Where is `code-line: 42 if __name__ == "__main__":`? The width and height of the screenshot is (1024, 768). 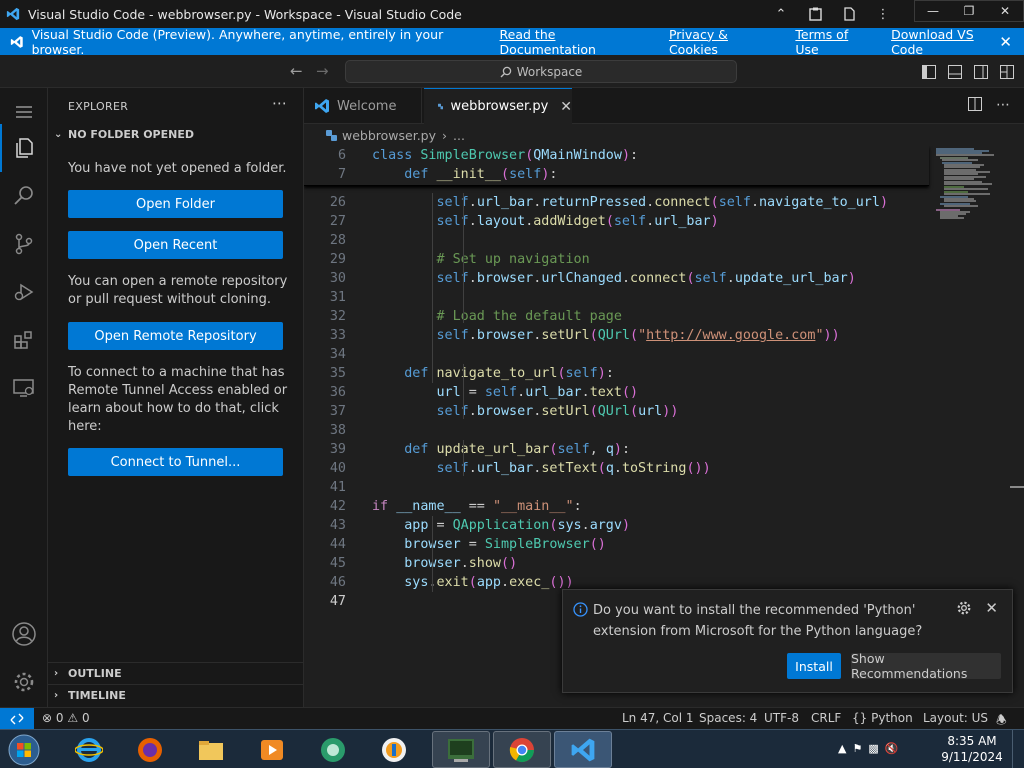 code-line: 42 if __name__ == "__main__": is located at coordinates (614, 506).